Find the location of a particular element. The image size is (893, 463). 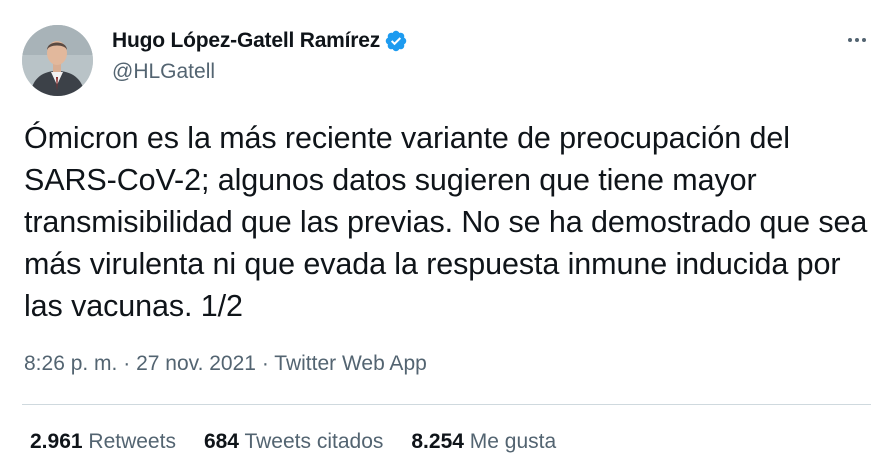

verified-badge-icon is located at coordinates (396, 41).